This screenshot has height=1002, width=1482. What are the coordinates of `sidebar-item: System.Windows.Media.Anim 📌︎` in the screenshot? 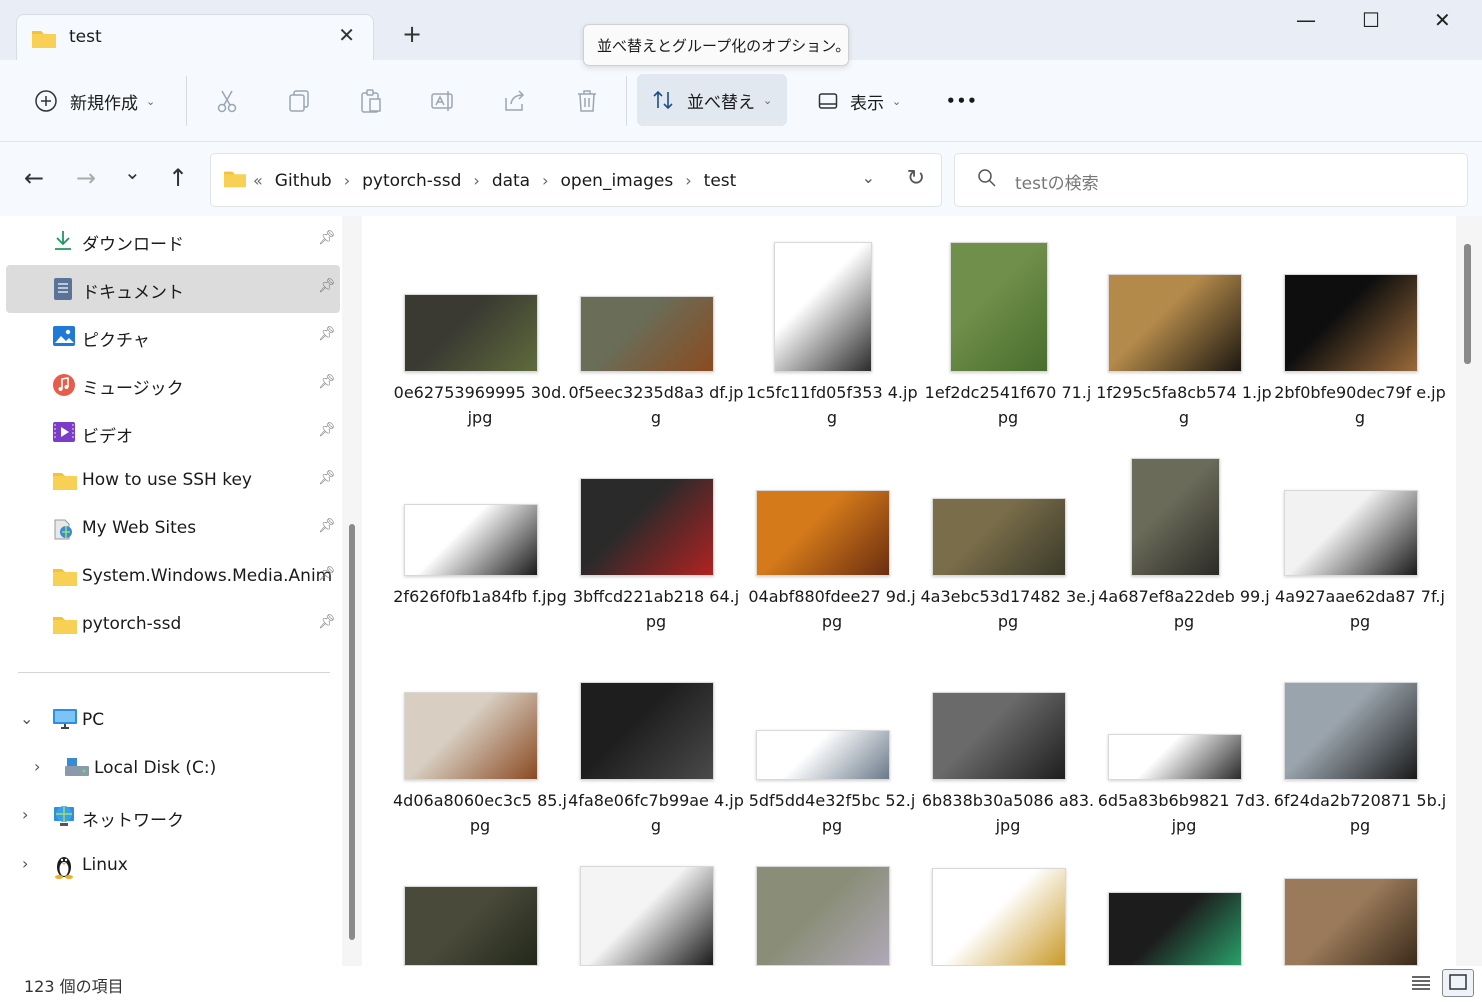 It's located at (173, 577).